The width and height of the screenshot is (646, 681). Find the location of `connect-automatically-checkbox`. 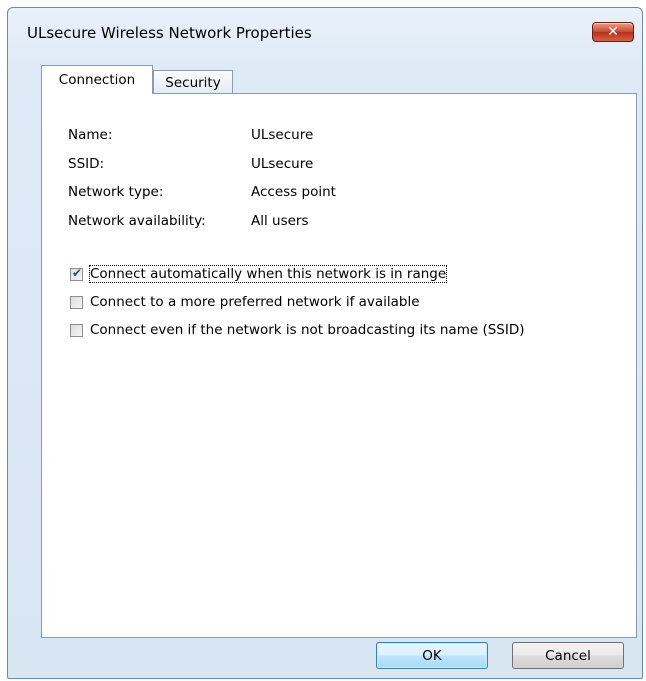

connect-automatically-checkbox is located at coordinates (76, 273).